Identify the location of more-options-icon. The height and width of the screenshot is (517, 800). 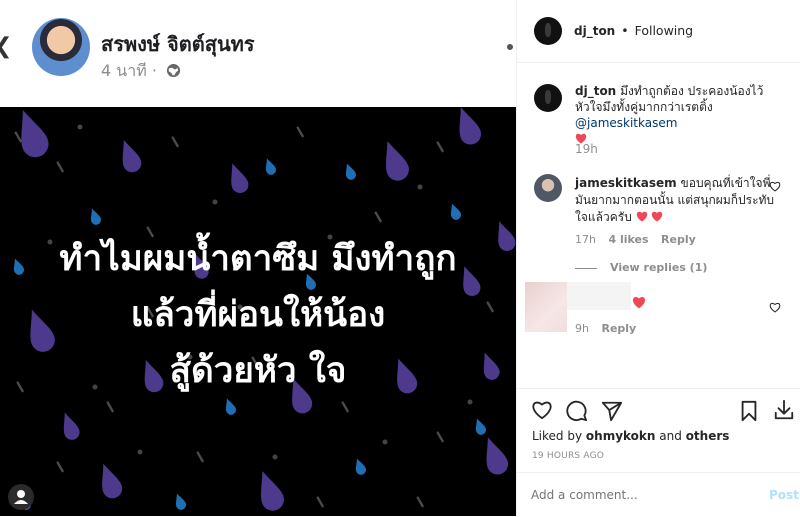
(510, 47).